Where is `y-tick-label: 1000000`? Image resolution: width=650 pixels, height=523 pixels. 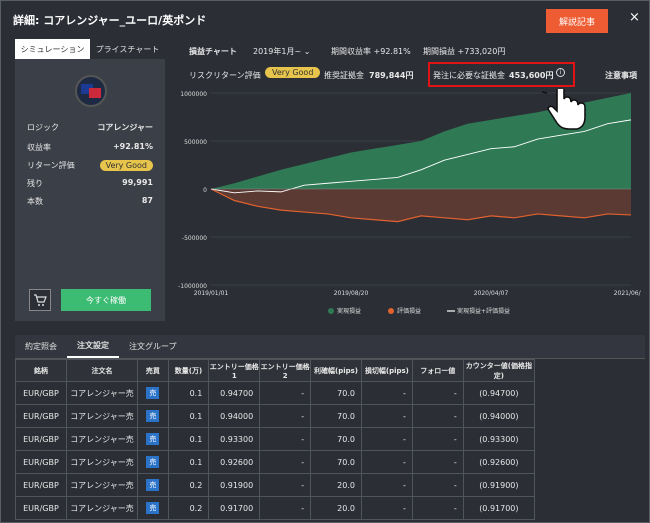
y-tick-label: 1000000 is located at coordinates (193, 94).